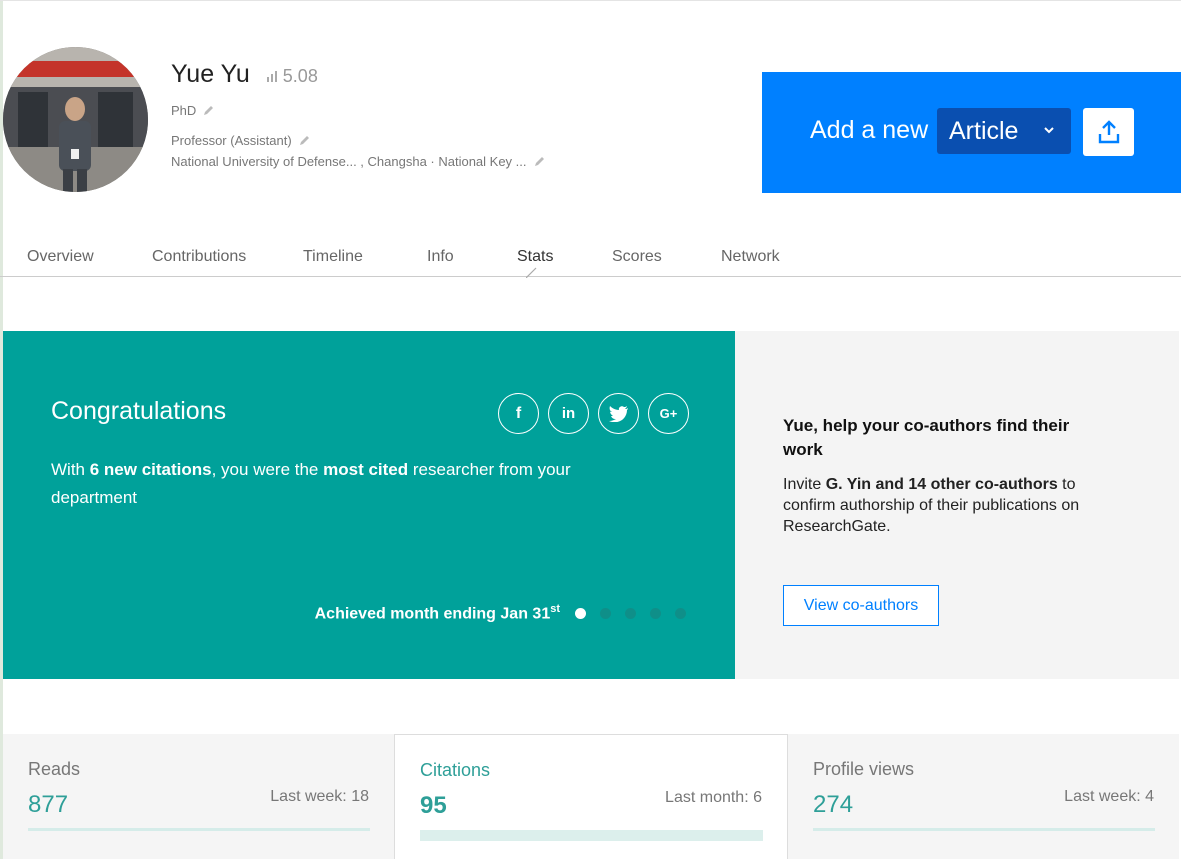  Describe the element at coordinates (804, 484) in the screenshot. I see `body-prefix: Invite` at that location.